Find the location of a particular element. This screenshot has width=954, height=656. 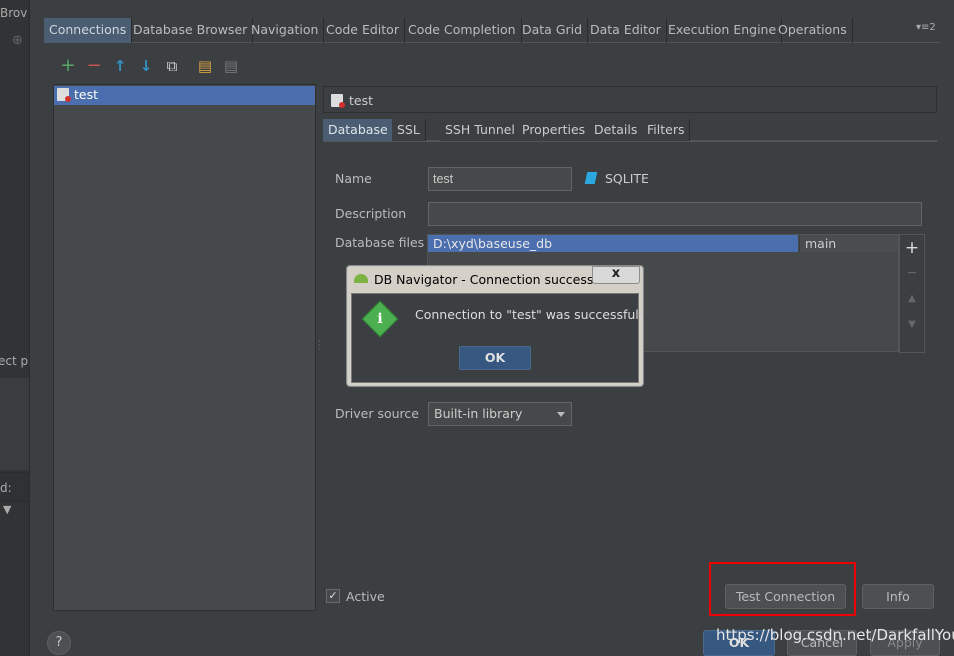

settings-icon: ⊕ is located at coordinates (17, 40).